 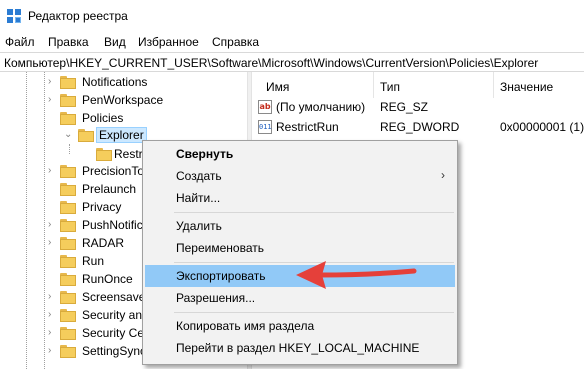 I want to click on column-header-name: Имя, so click(x=313, y=85).